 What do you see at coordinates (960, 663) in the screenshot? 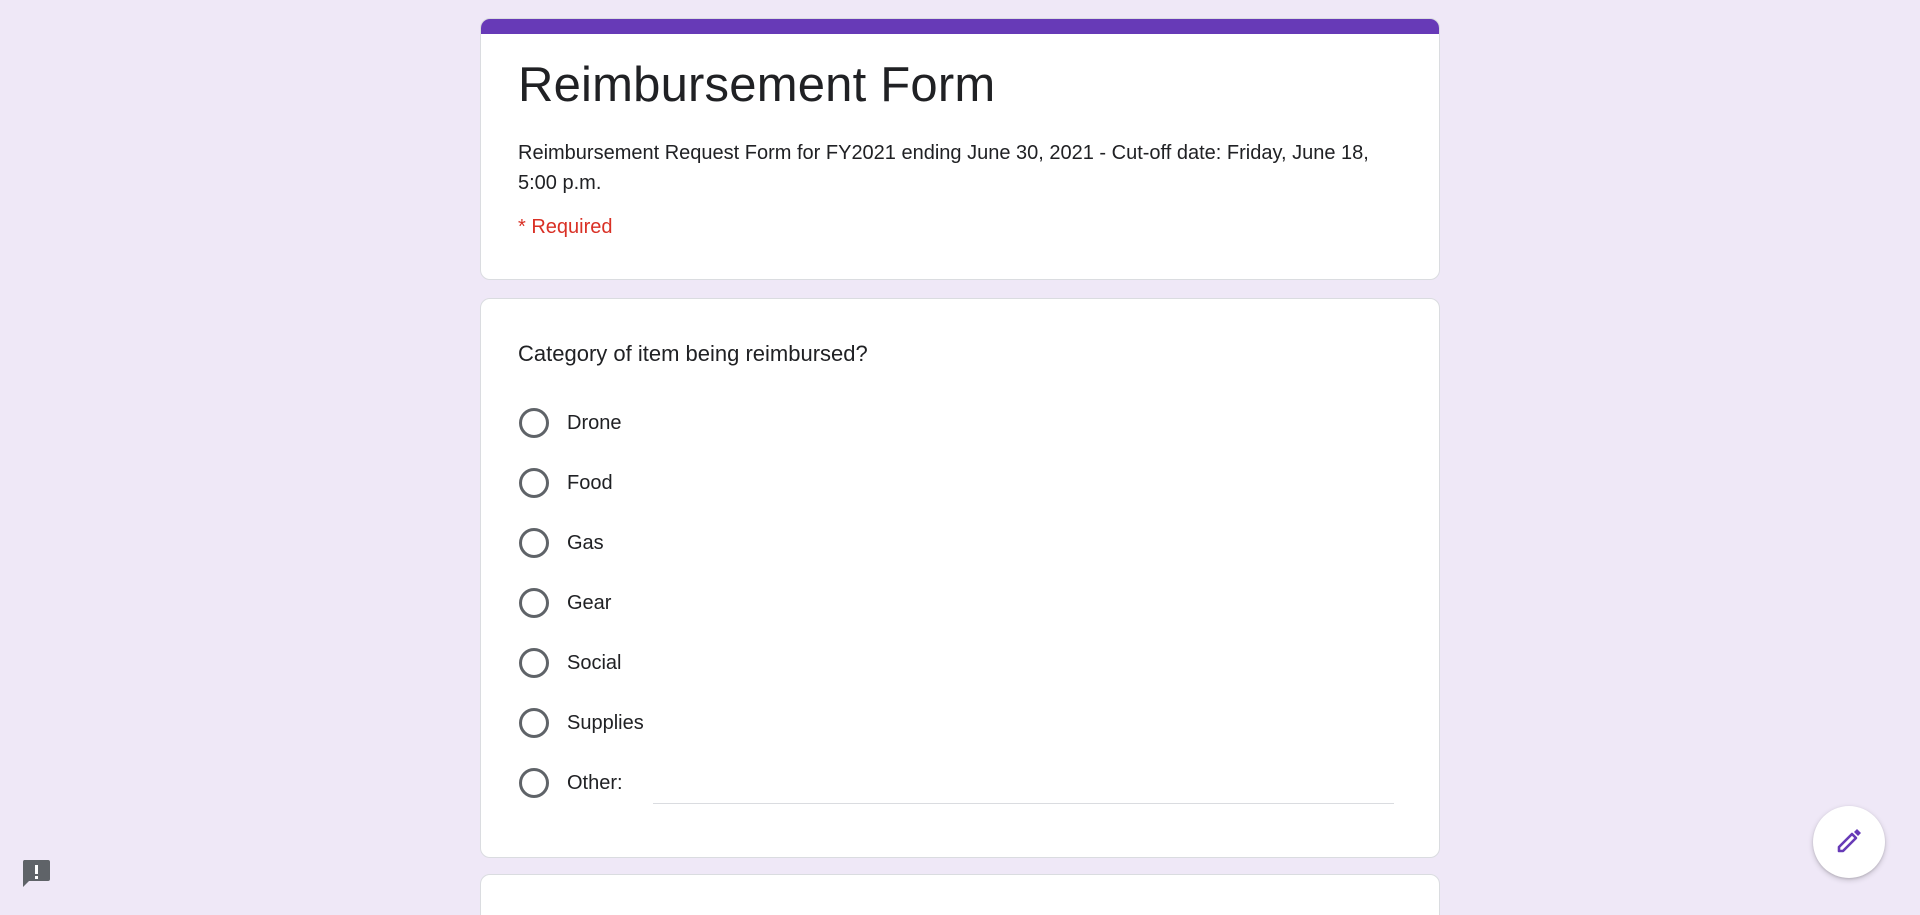
I see `option-social: Social` at bounding box center [960, 663].